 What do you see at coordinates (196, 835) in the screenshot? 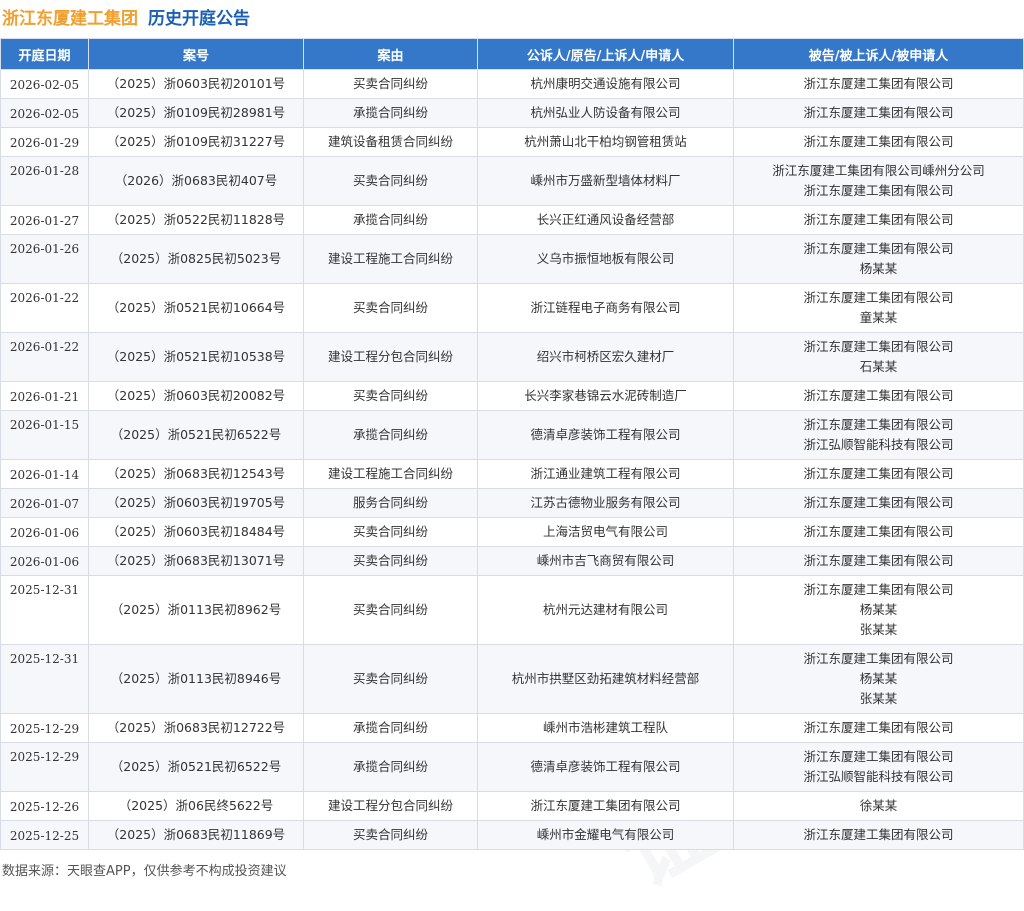
I see `case-number: （2025）浙0683民初11869号` at bounding box center [196, 835].